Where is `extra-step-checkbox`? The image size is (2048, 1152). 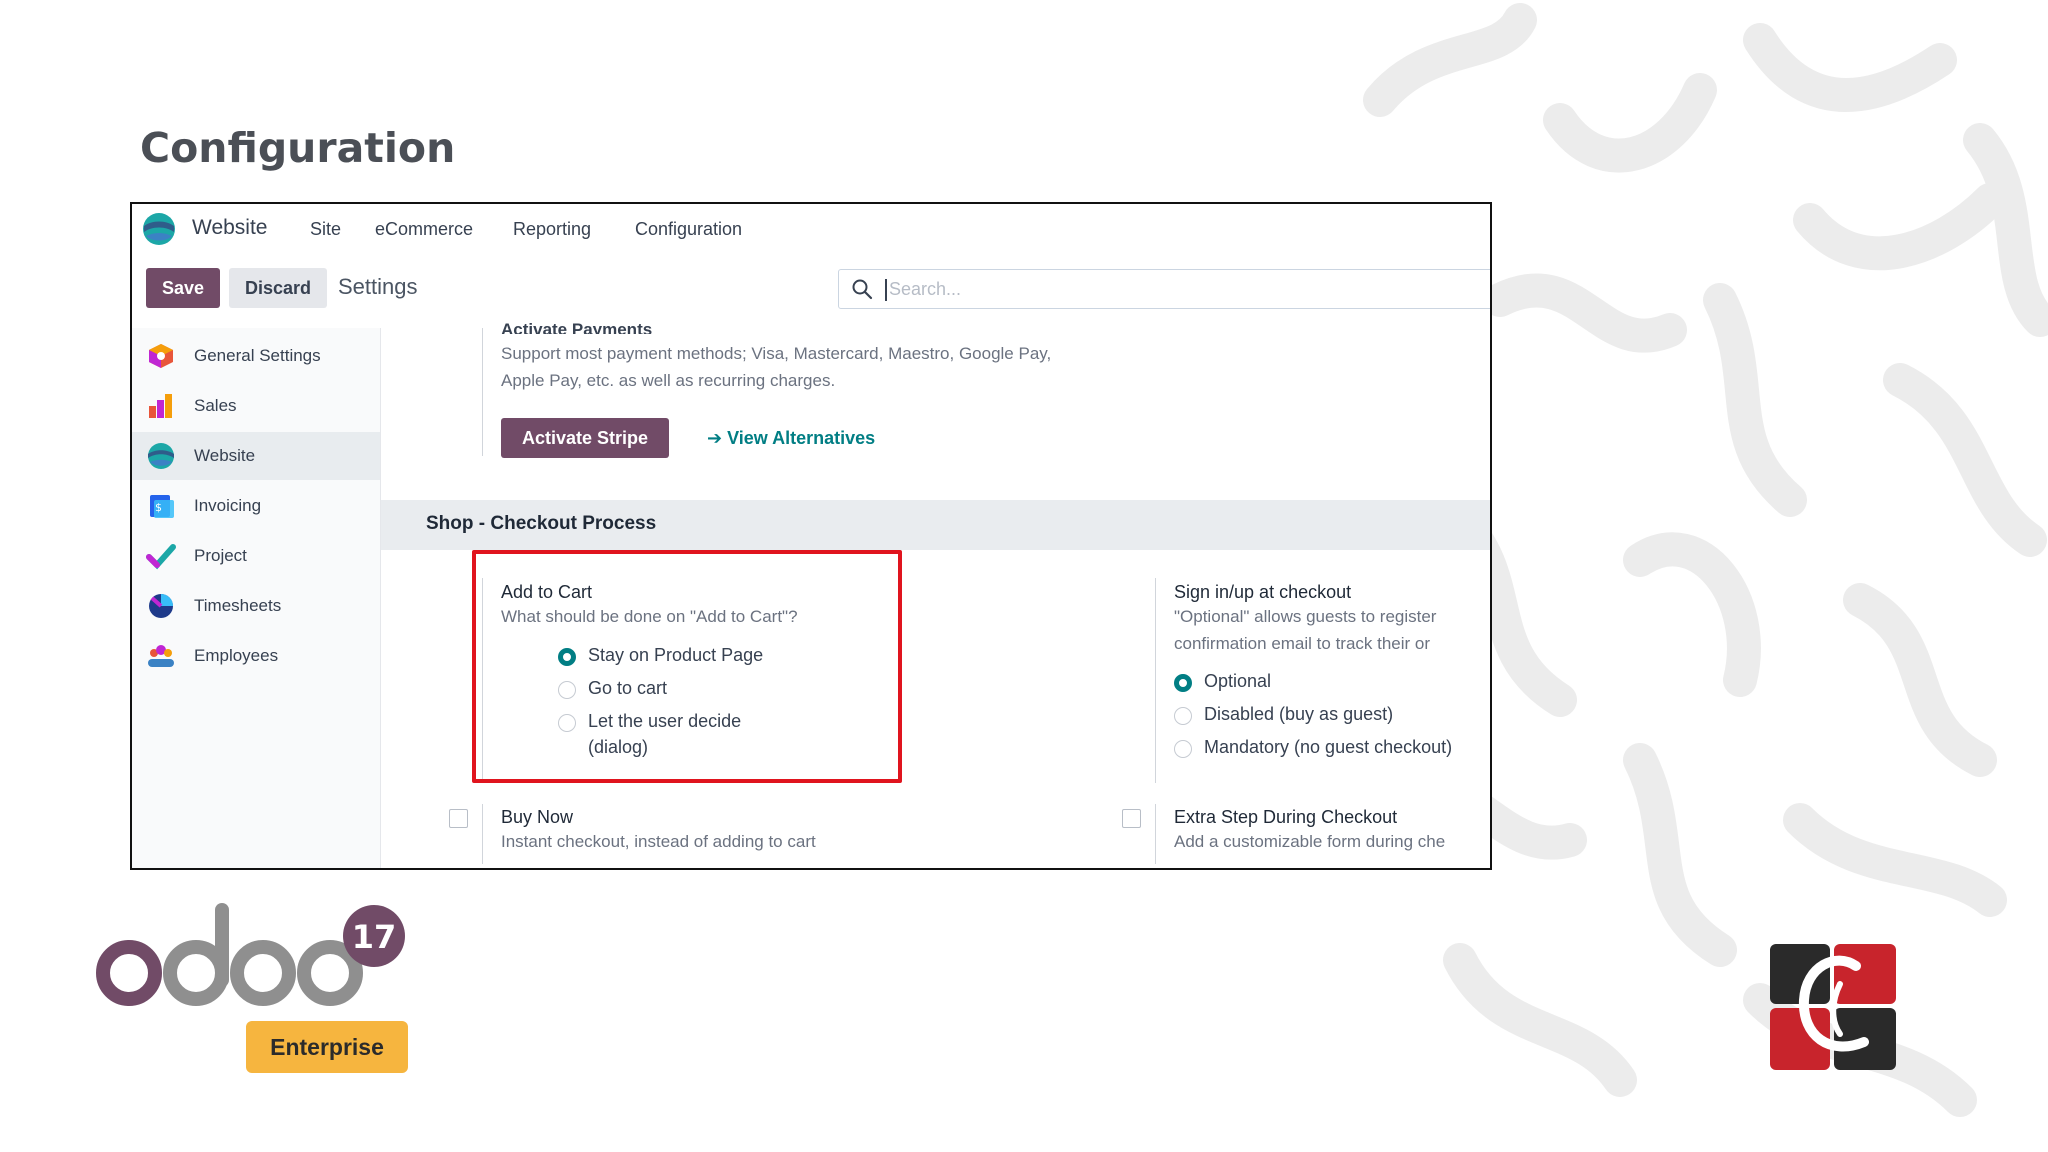
extra-step-checkbox is located at coordinates (1131, 818).